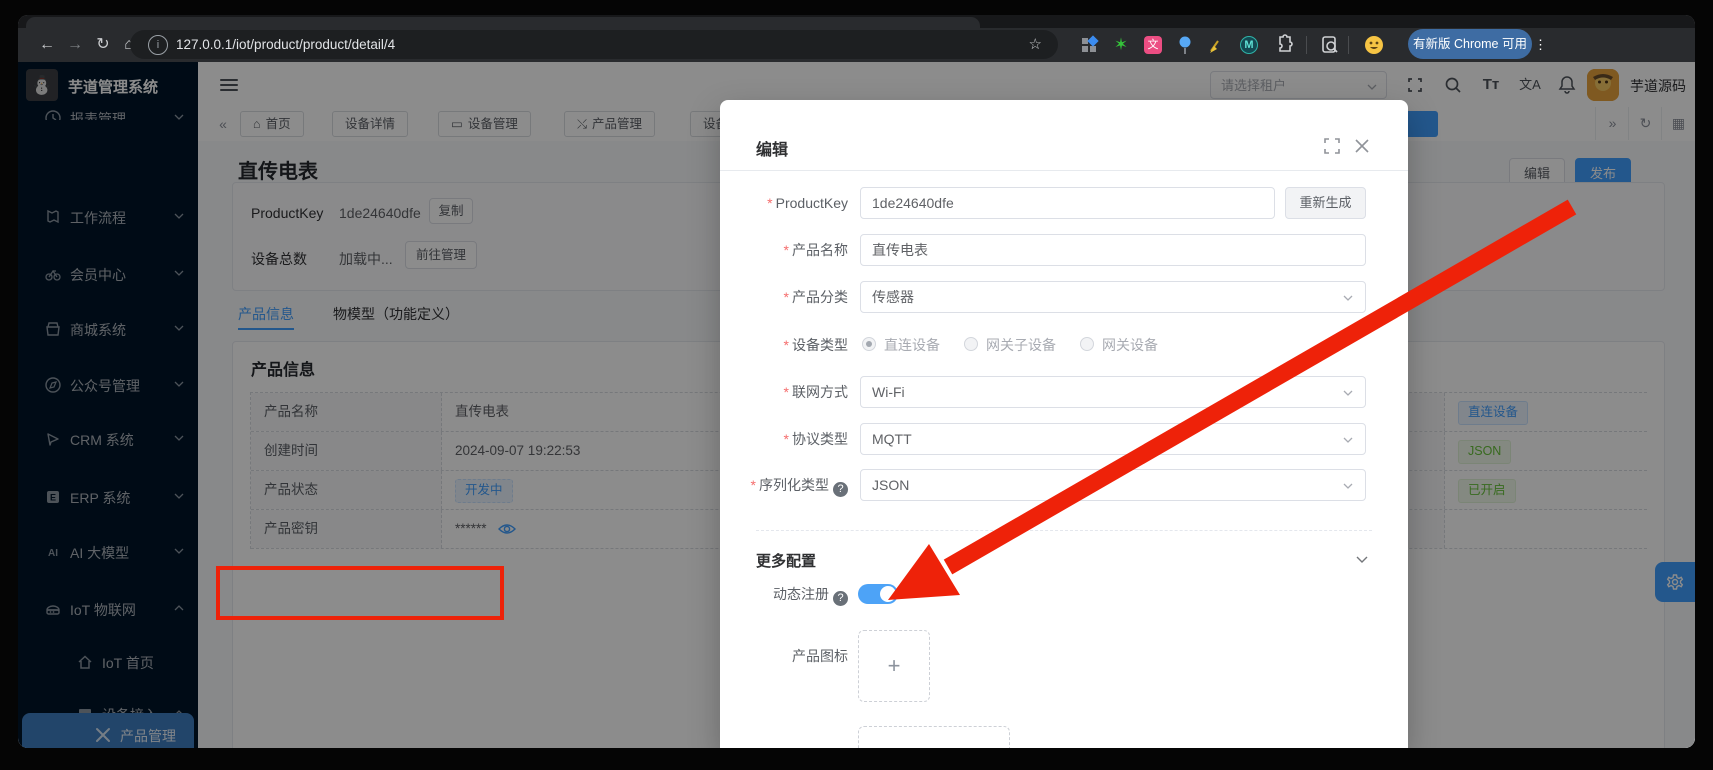 Image resolution: width=1713 pixels, height=770 pixels. Describe the element at coordinates (1064, 345) in the screenshot. I see `form-row-device-type: * 设备类型 直连设备 网关子设备 网关设备` at that location.